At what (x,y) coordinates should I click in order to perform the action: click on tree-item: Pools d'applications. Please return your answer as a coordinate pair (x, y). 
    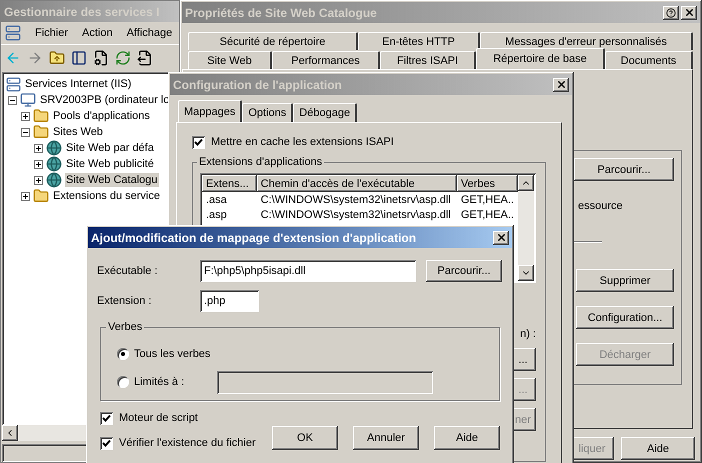
    Looking at the image, I should click on (101, 116).